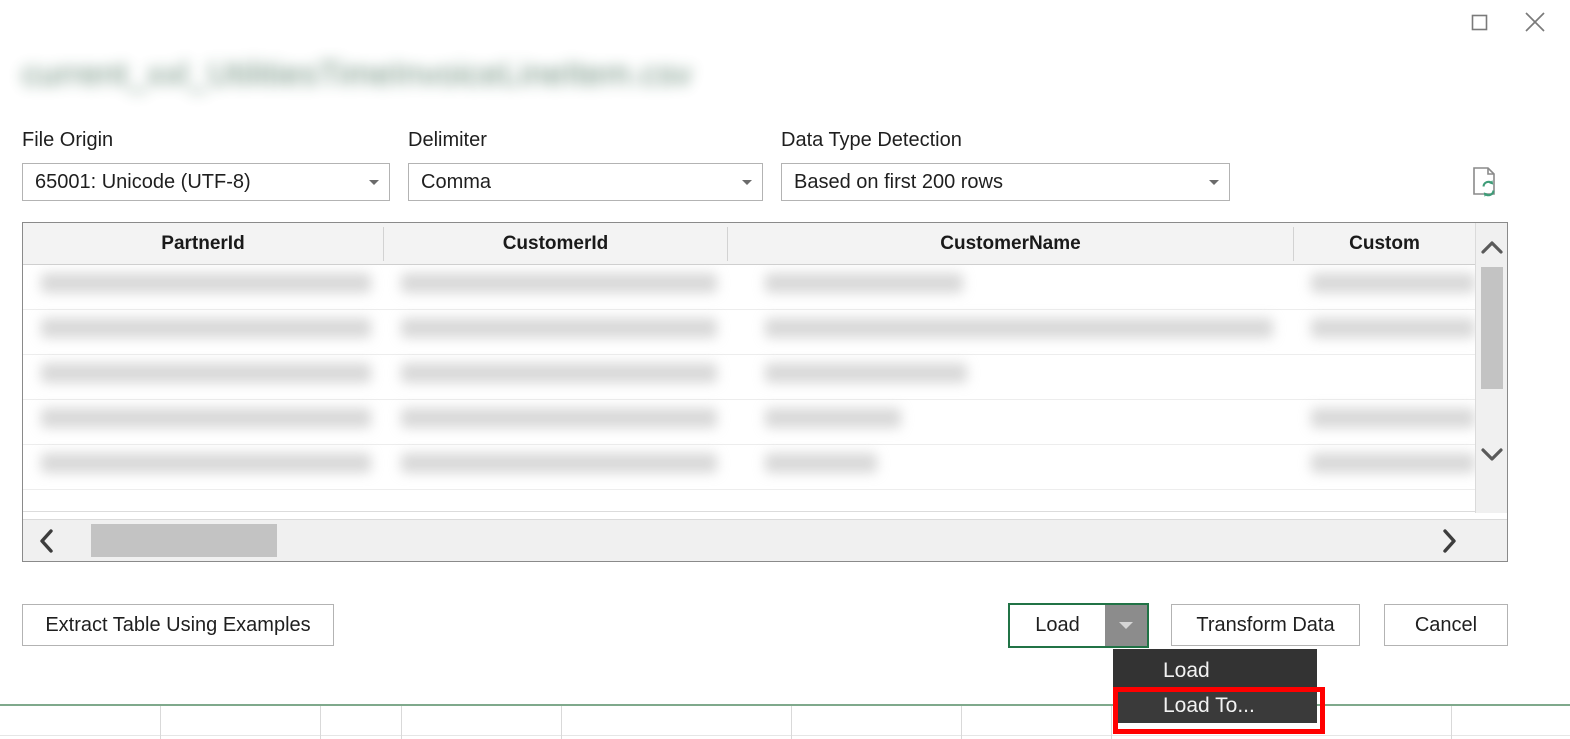 Image resolution: width=1570 pixels, height=739 pixels. Describe the element at coordinates (1446, 625) in the screenshot. I see `cancel-button: Cancel` at that location.